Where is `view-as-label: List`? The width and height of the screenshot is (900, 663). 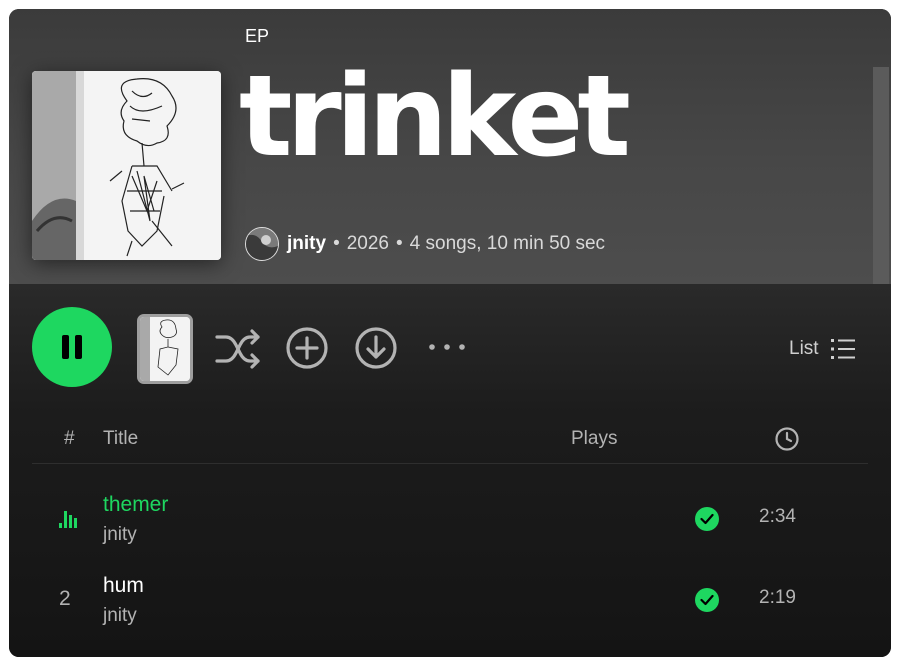 view-as-label: List is located at coordinates (804, 348).